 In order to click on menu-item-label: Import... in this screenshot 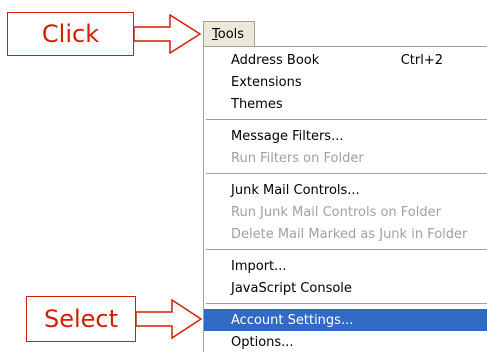, I will do `click(259, 266)`.